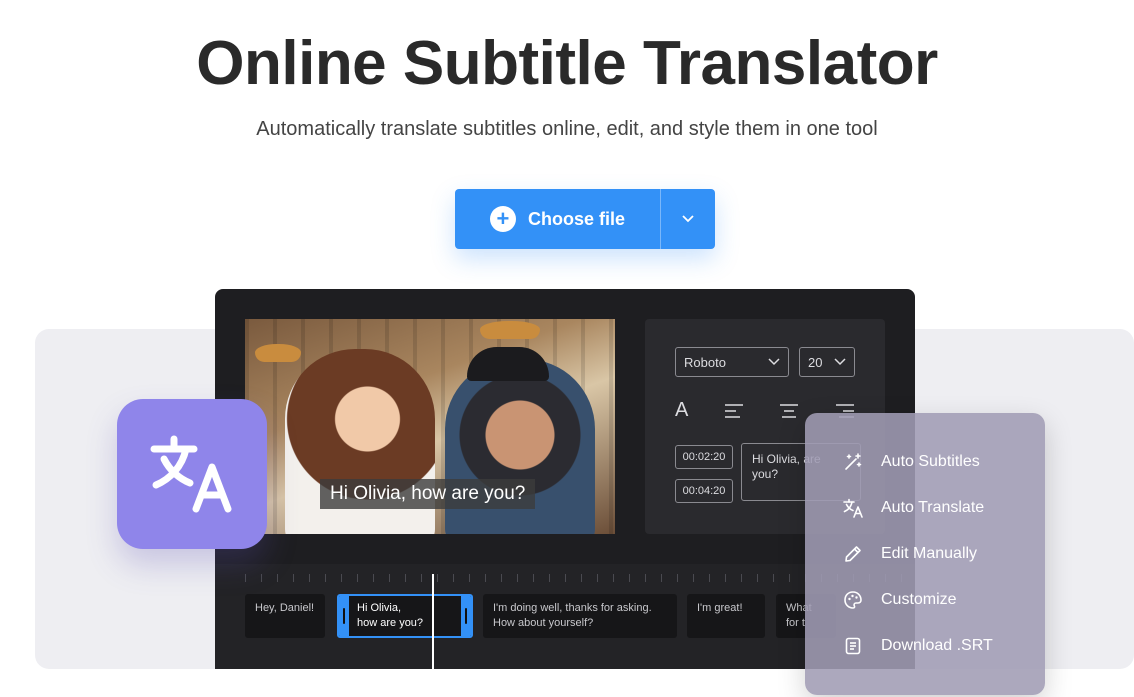 This screenshot has height=697, width=1134. Describe the element at coordinates (933, 507) in the screenshot. I see `menu-item-label: Auto Translate` at that location.